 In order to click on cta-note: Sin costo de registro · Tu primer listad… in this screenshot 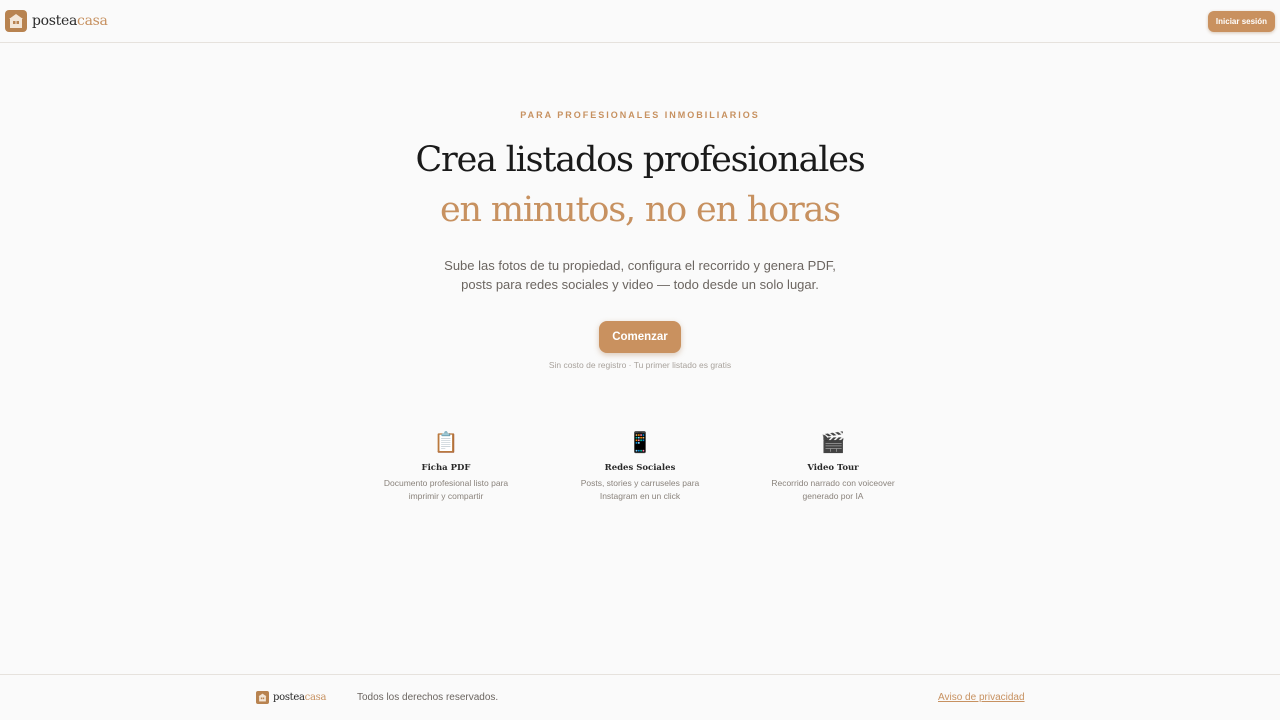, I will do `click(640, 365)`.